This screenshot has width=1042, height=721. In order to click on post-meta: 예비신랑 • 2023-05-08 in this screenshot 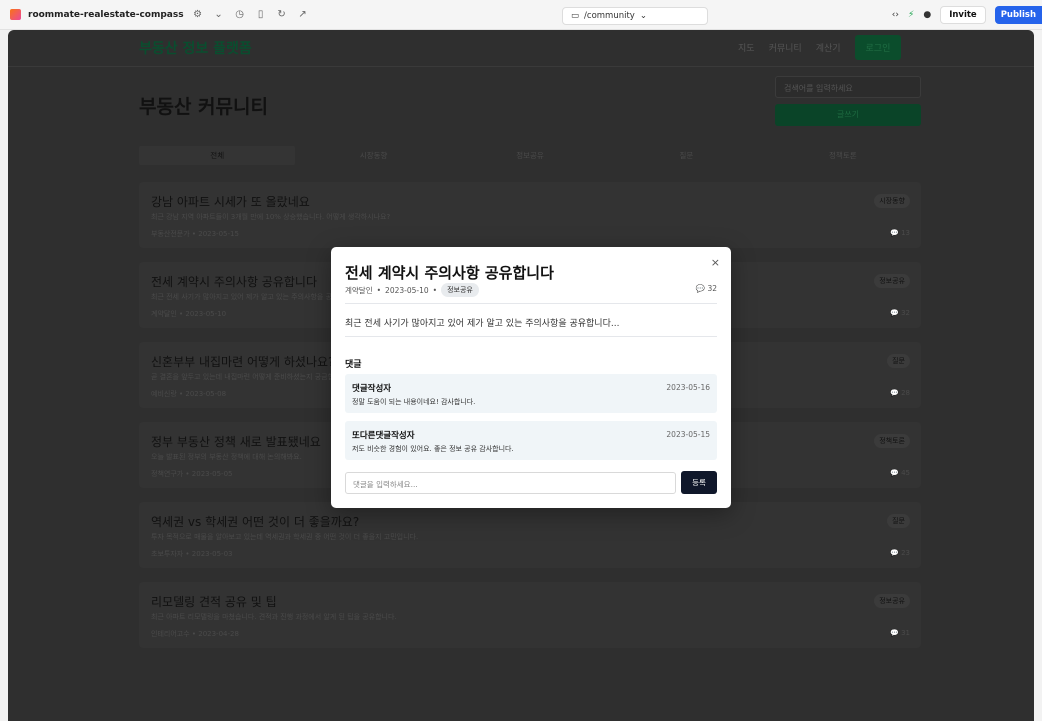, I will do `click(189, 394)`.